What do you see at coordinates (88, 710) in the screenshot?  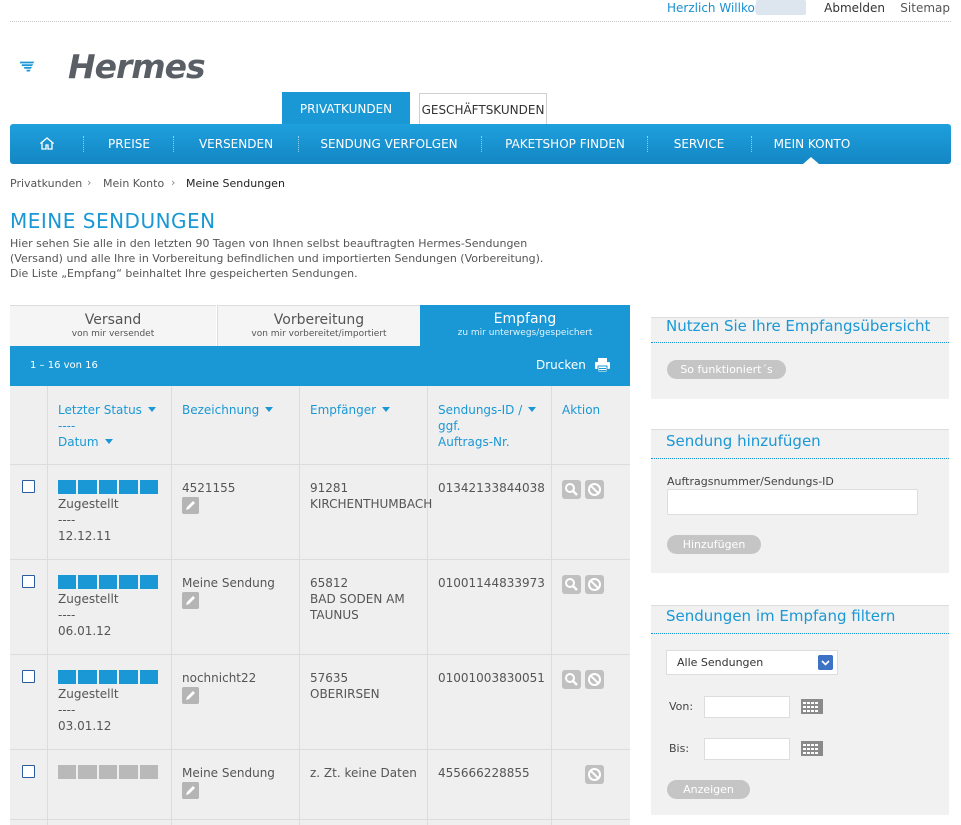 I see `status-cell: Zugestellt ---- 03.01.12` at bounding box center [88, 710].